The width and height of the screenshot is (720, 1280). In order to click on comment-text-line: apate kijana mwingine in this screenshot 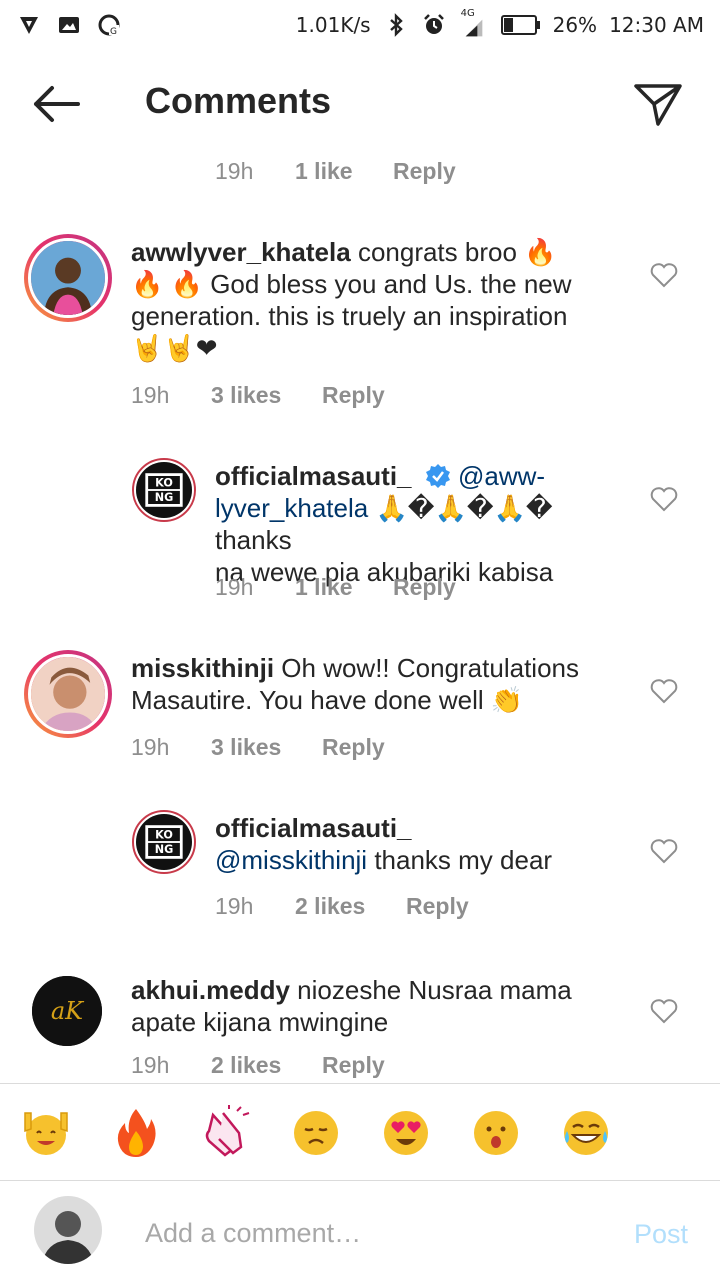, I will do `click(260, 1022)`.